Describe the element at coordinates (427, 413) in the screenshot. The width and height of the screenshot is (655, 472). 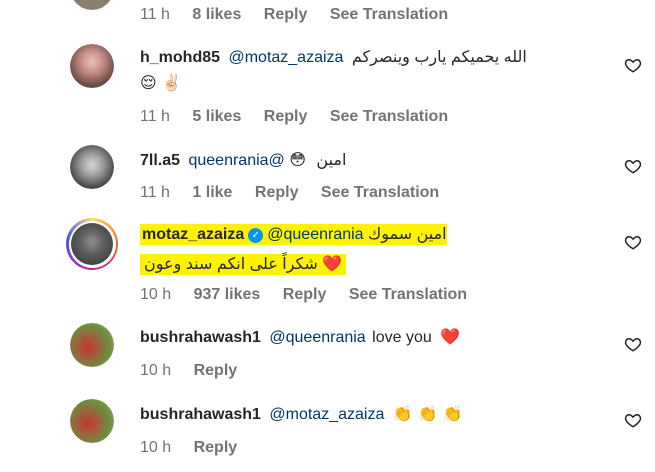
I see `clapping-emoji: 👏 👏 👏` at that location.